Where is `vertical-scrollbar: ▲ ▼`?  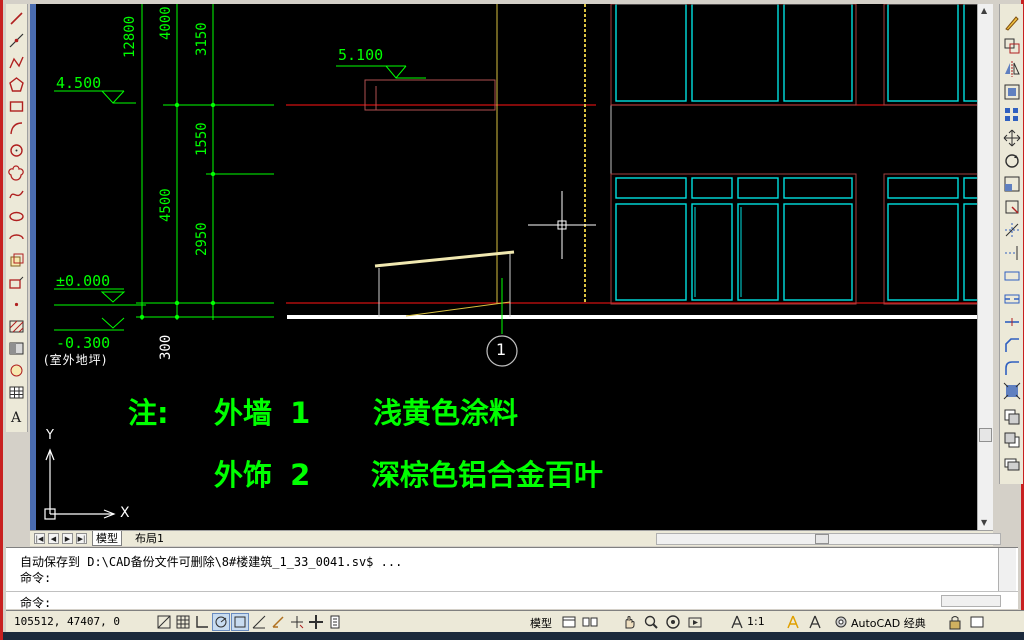
vertical-scrollbar: ▲ ▼ is located at coordinates (985, 267).